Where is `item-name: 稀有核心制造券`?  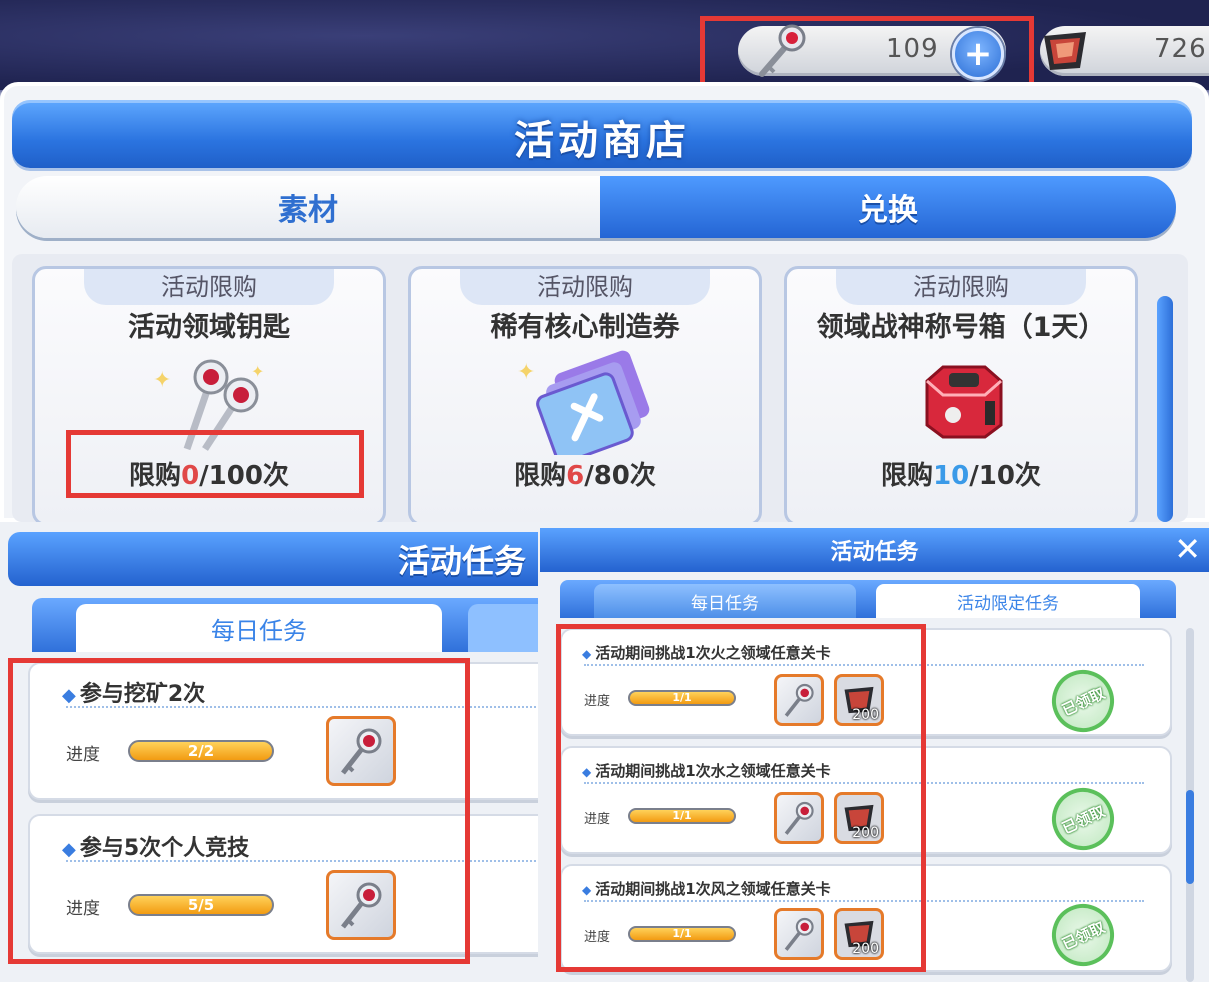
item-name: 稀有核心制造券 is located at coordinates (585, 327).